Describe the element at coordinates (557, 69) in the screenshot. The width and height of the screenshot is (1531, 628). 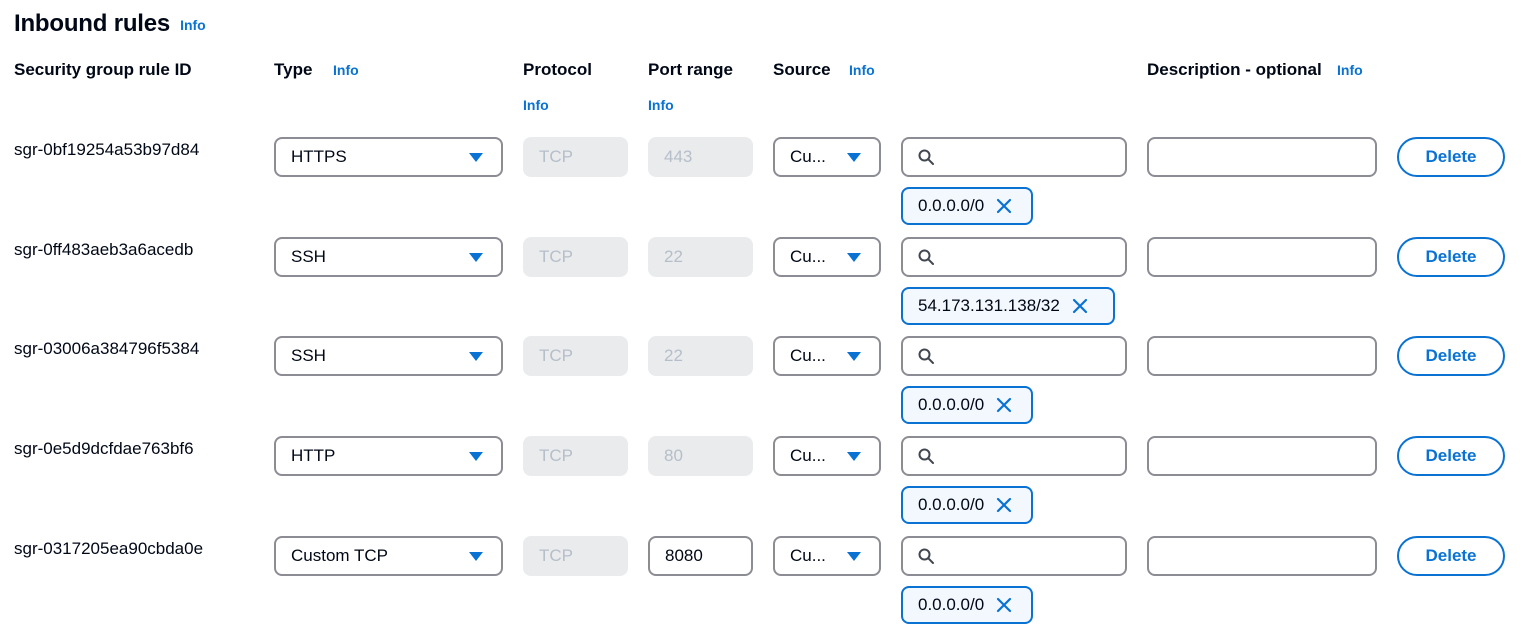
I see `header-protocol: Protocol` at that location.